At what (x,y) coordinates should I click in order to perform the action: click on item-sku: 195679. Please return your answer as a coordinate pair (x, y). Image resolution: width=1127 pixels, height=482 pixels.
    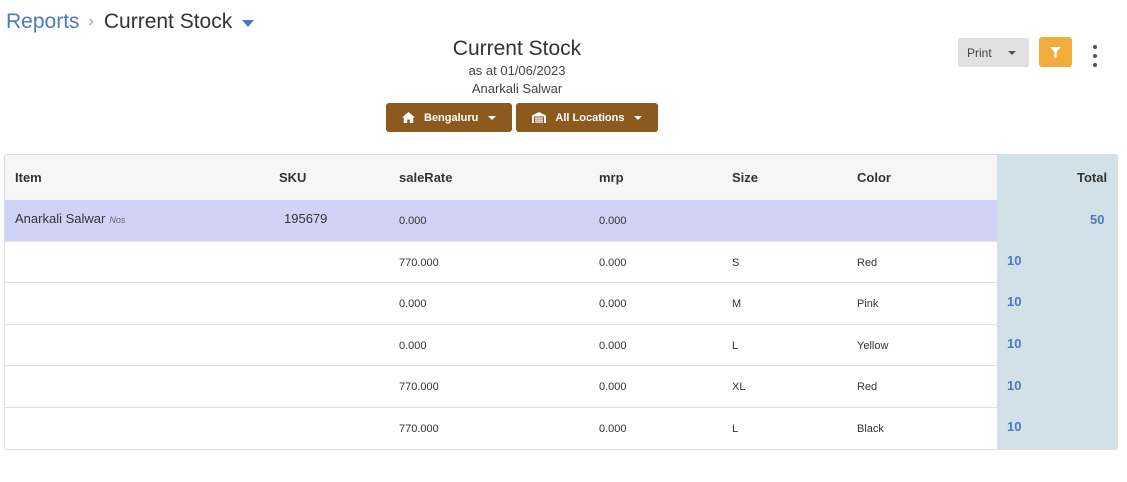
    Looking at the image, I should click on (306, 218).